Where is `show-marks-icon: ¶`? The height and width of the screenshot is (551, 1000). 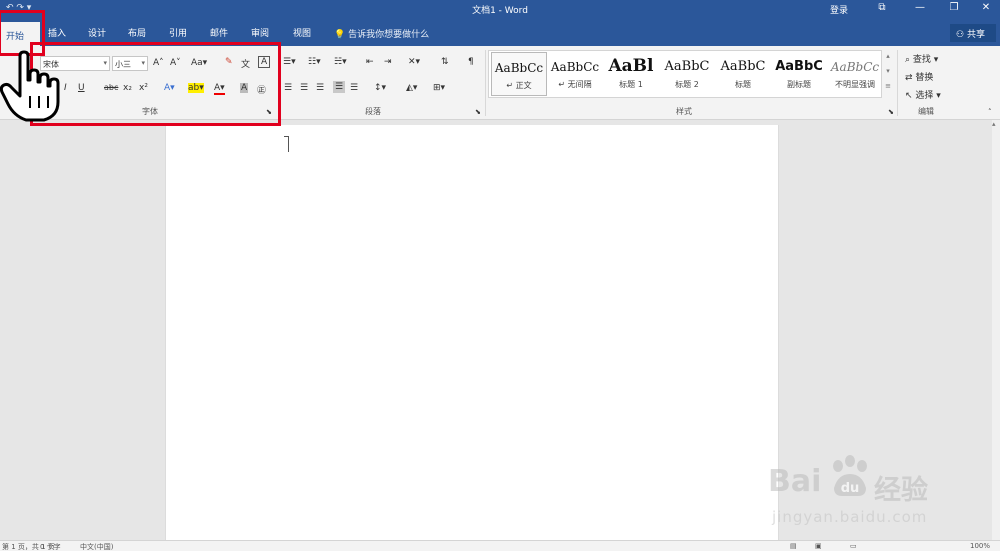 show-marks-icon: ¶ is located at coordinates (471, 62).